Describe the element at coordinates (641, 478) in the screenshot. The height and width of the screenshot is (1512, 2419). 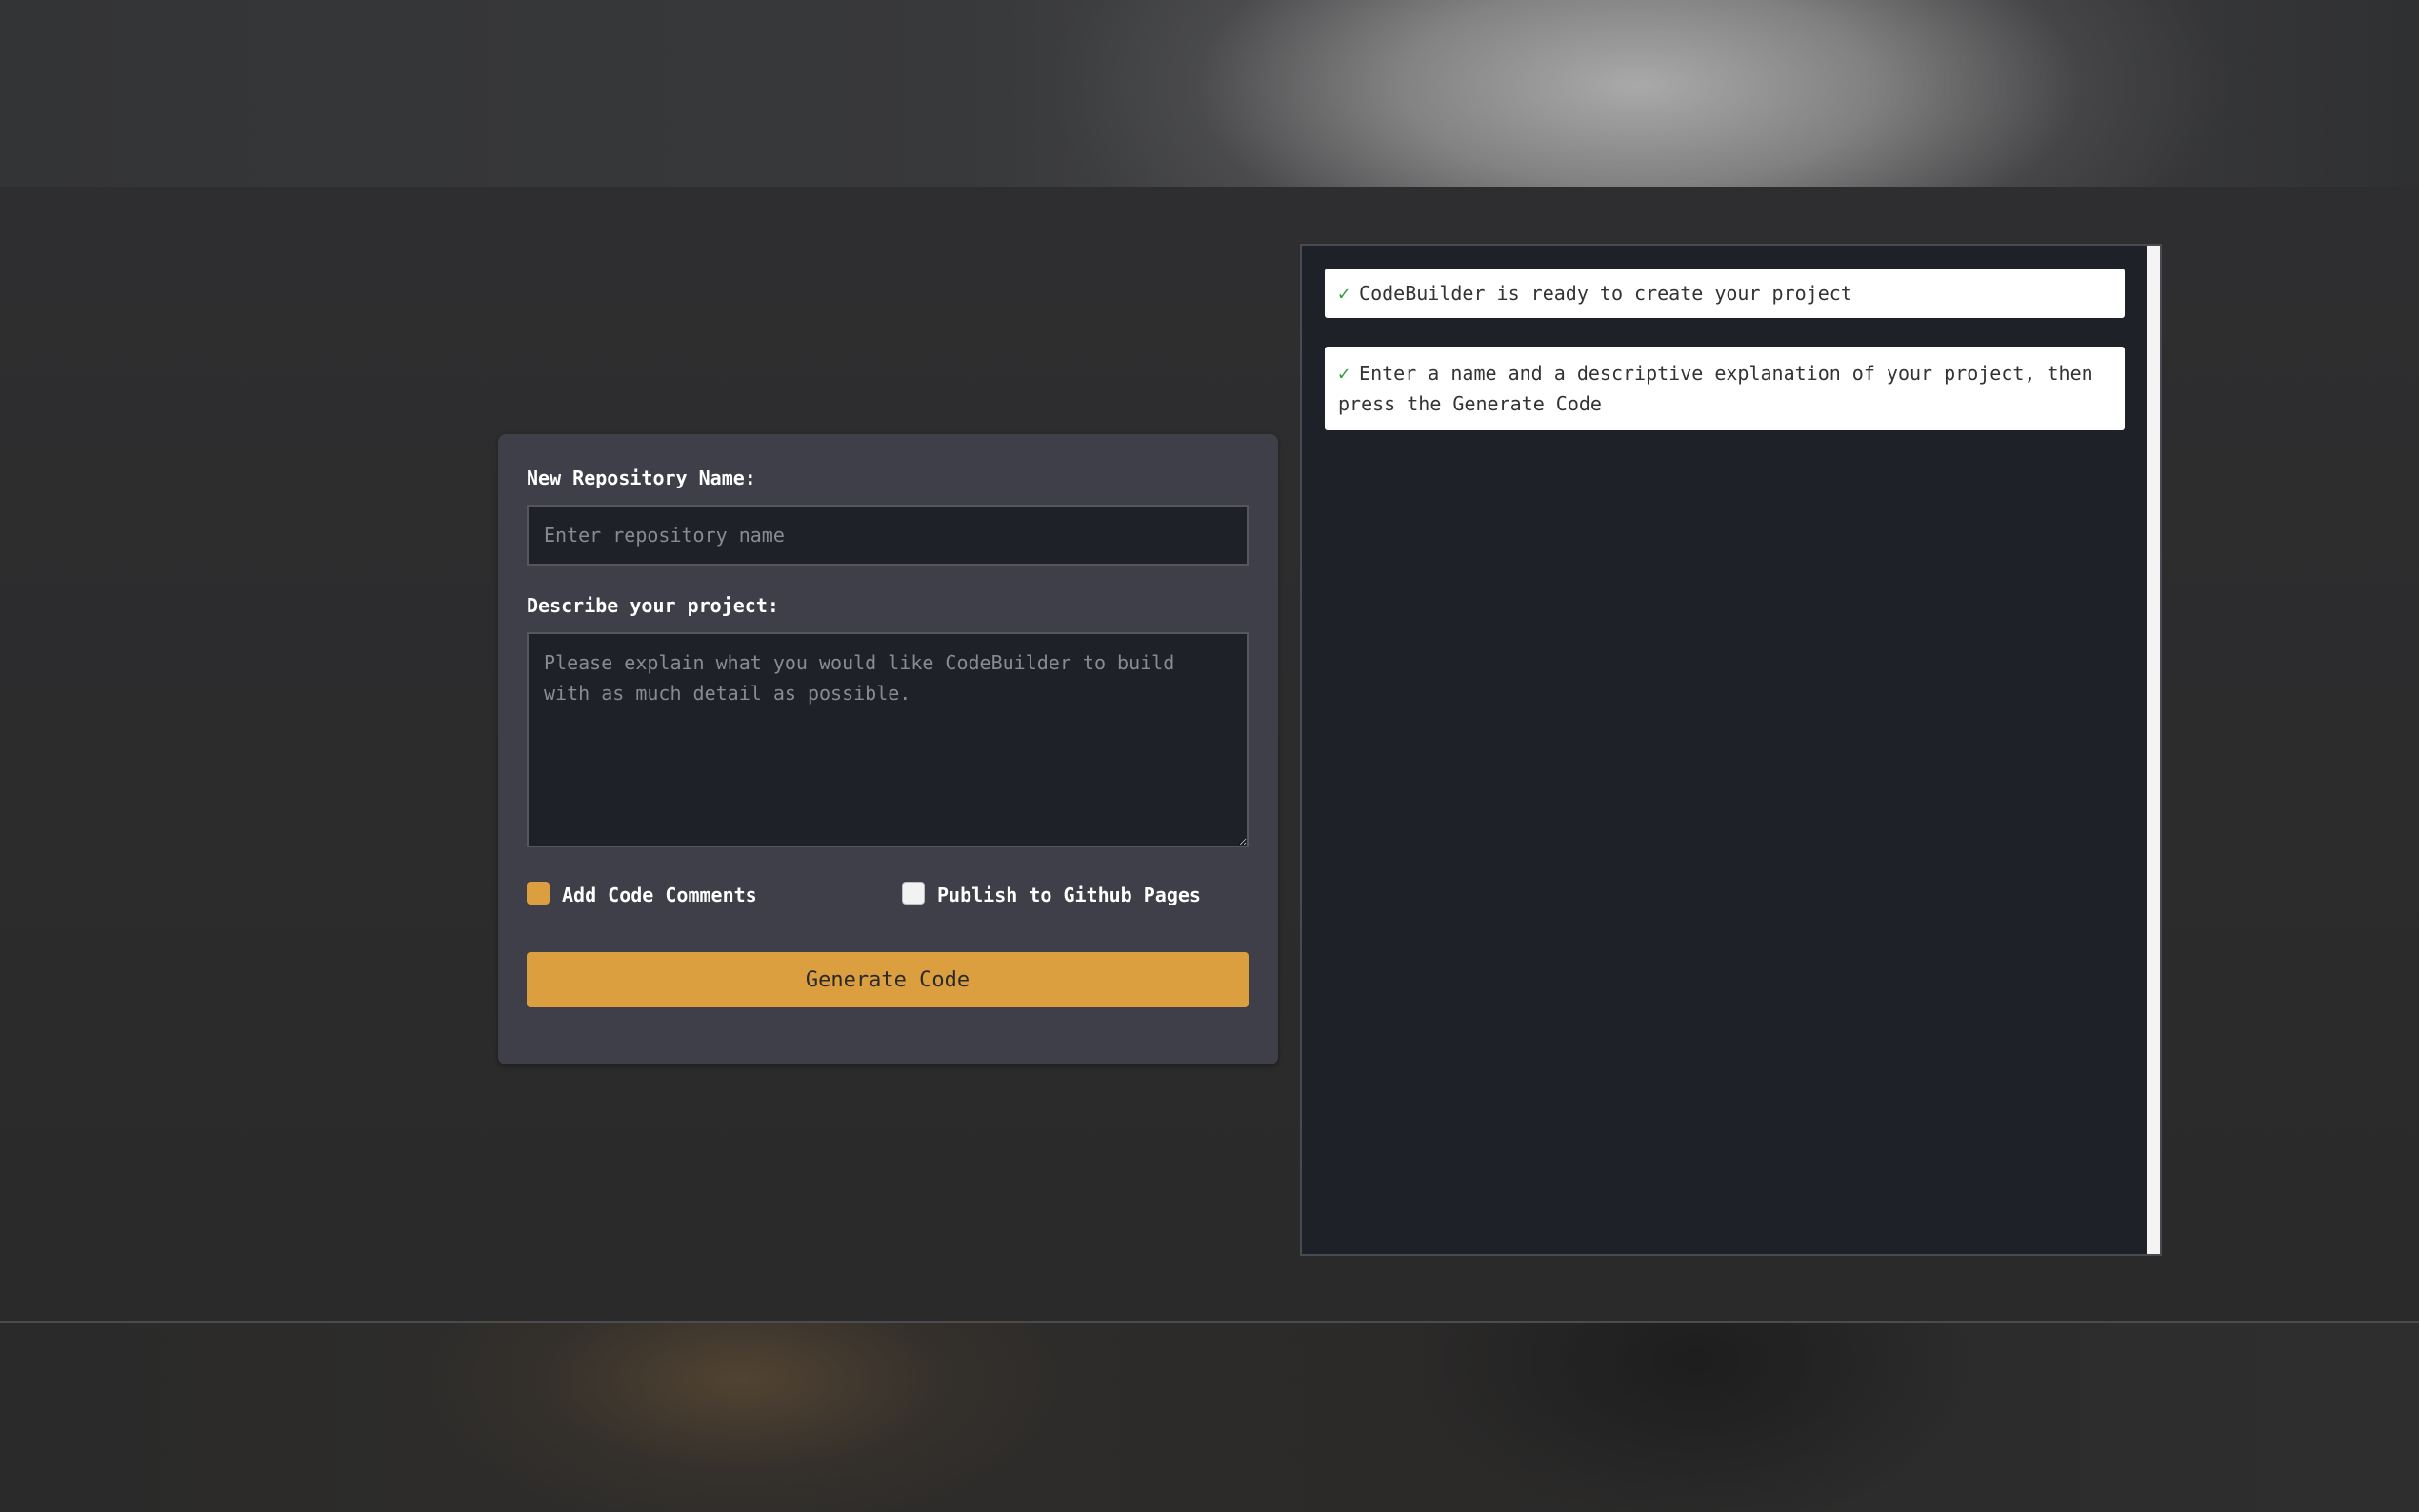
I see `repo-name-label: New Repository Name:` at that location.